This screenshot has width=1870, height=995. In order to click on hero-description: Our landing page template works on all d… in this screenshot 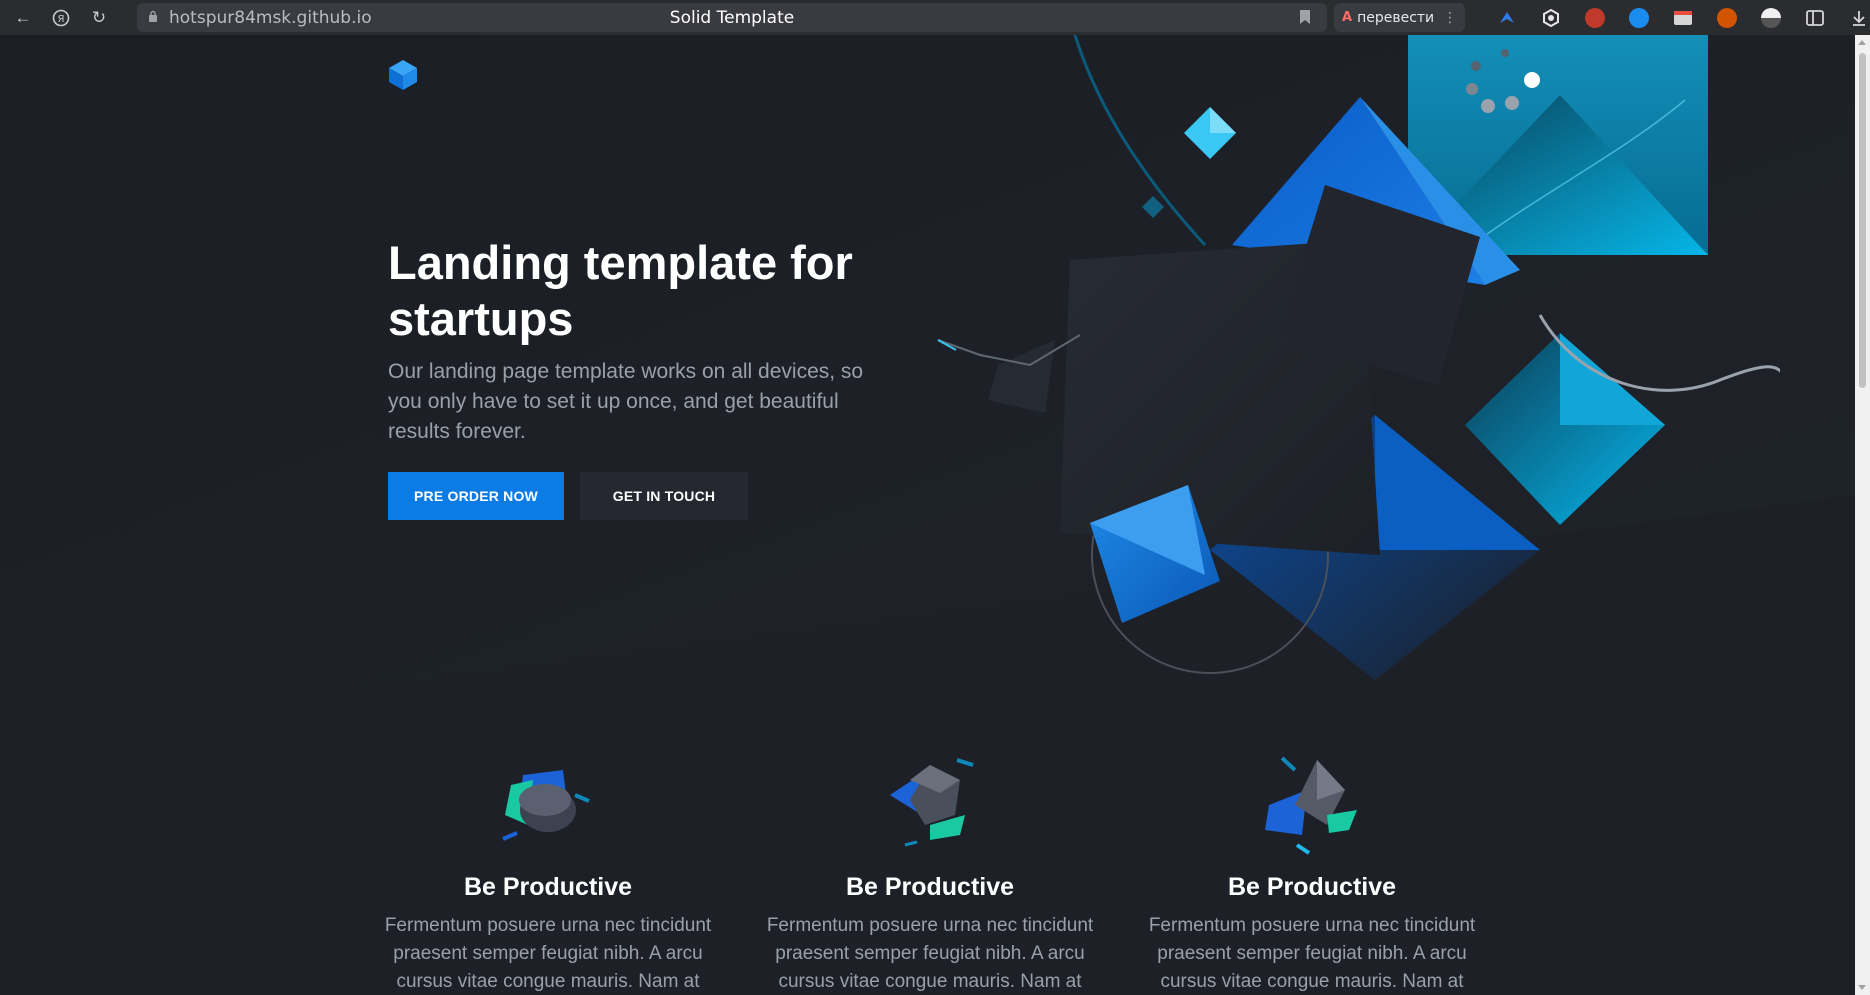, I will do `click(626, 401)`.